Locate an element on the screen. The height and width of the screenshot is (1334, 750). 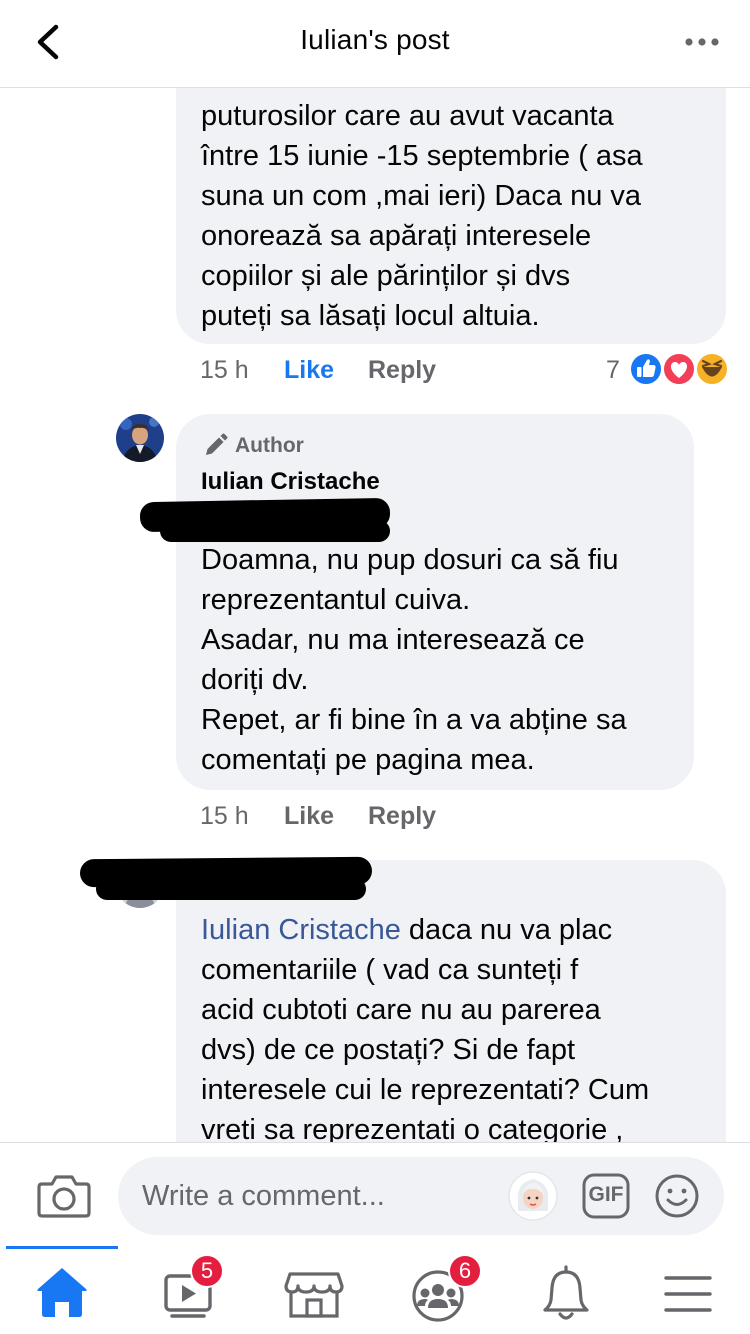
tab-marketplace is located at coordinates (314, 1294).